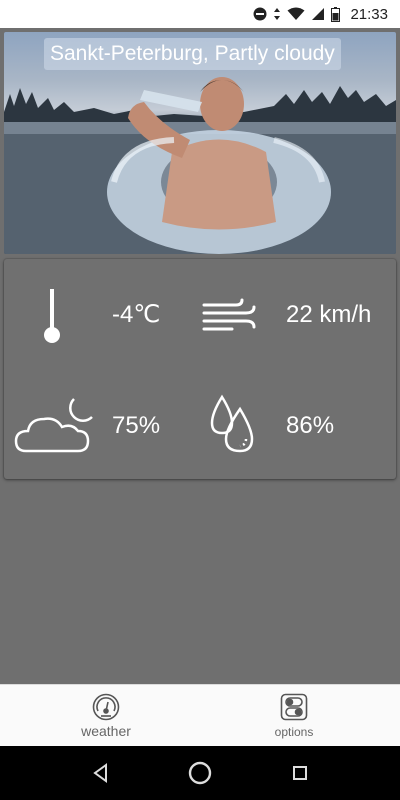 This screenshot has width=400, height=800. Describe the element at coordinates (336, 14) in the screenshot. I see `battery-icon` at that location.